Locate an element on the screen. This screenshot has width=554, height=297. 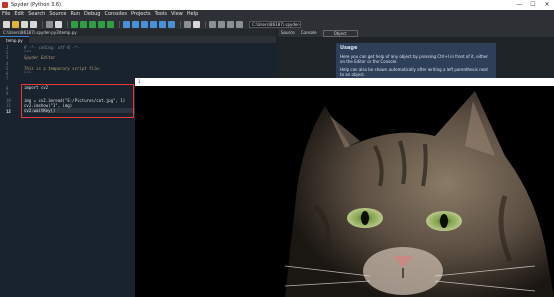
maximize-button: ☐ is located at coordinates (533, 5).